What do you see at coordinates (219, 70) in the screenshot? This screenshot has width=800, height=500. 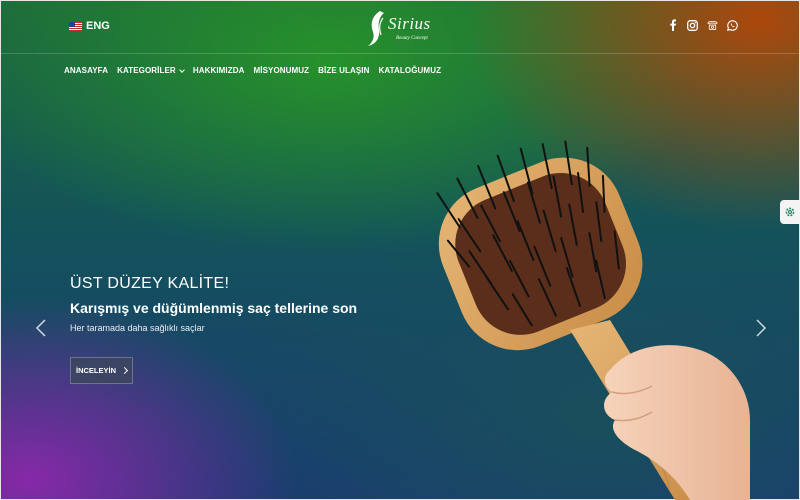 I see `nav-item-about: HAKKIMIZDA` at bounding box center [219, 70].